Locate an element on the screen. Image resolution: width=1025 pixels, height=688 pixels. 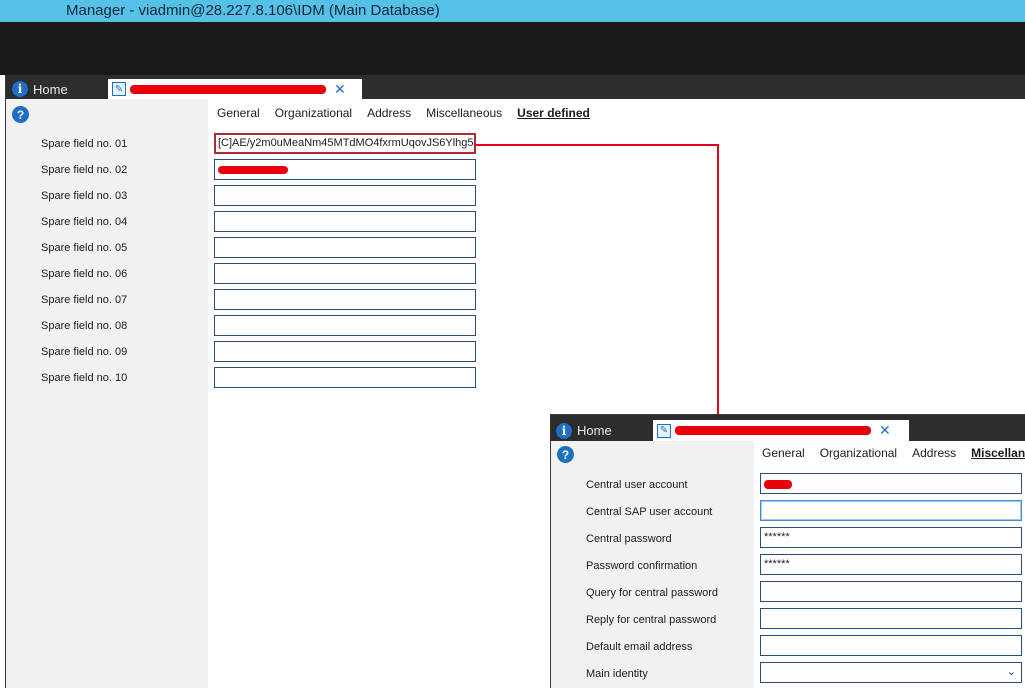
tab-home-label: Home is located at coordinates (50, 89).